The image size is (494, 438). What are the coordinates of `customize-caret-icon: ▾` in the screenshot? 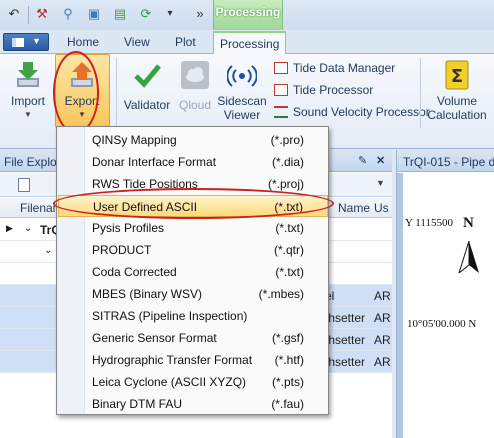 It's located at (170, 14).